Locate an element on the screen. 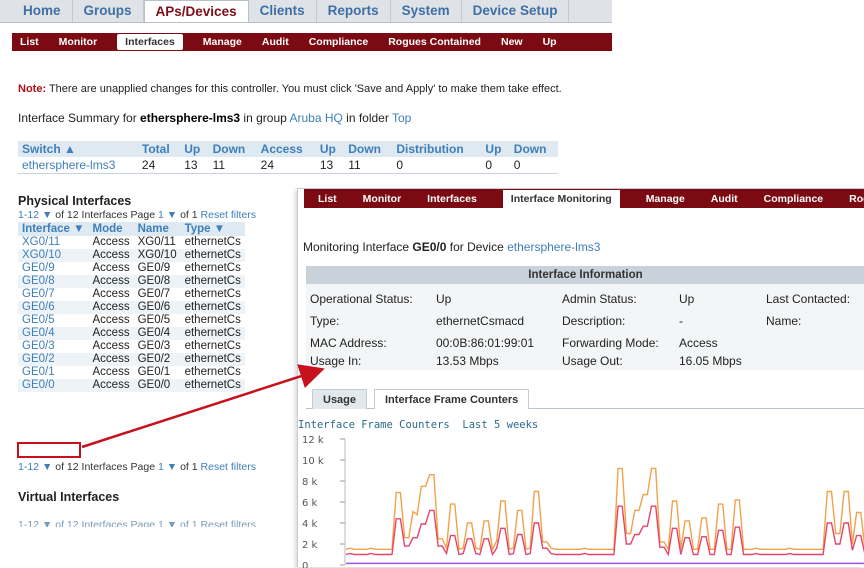 The width and height of the screenshot is (864, 568). name-label: Name: is located at coordinates (784, 321).